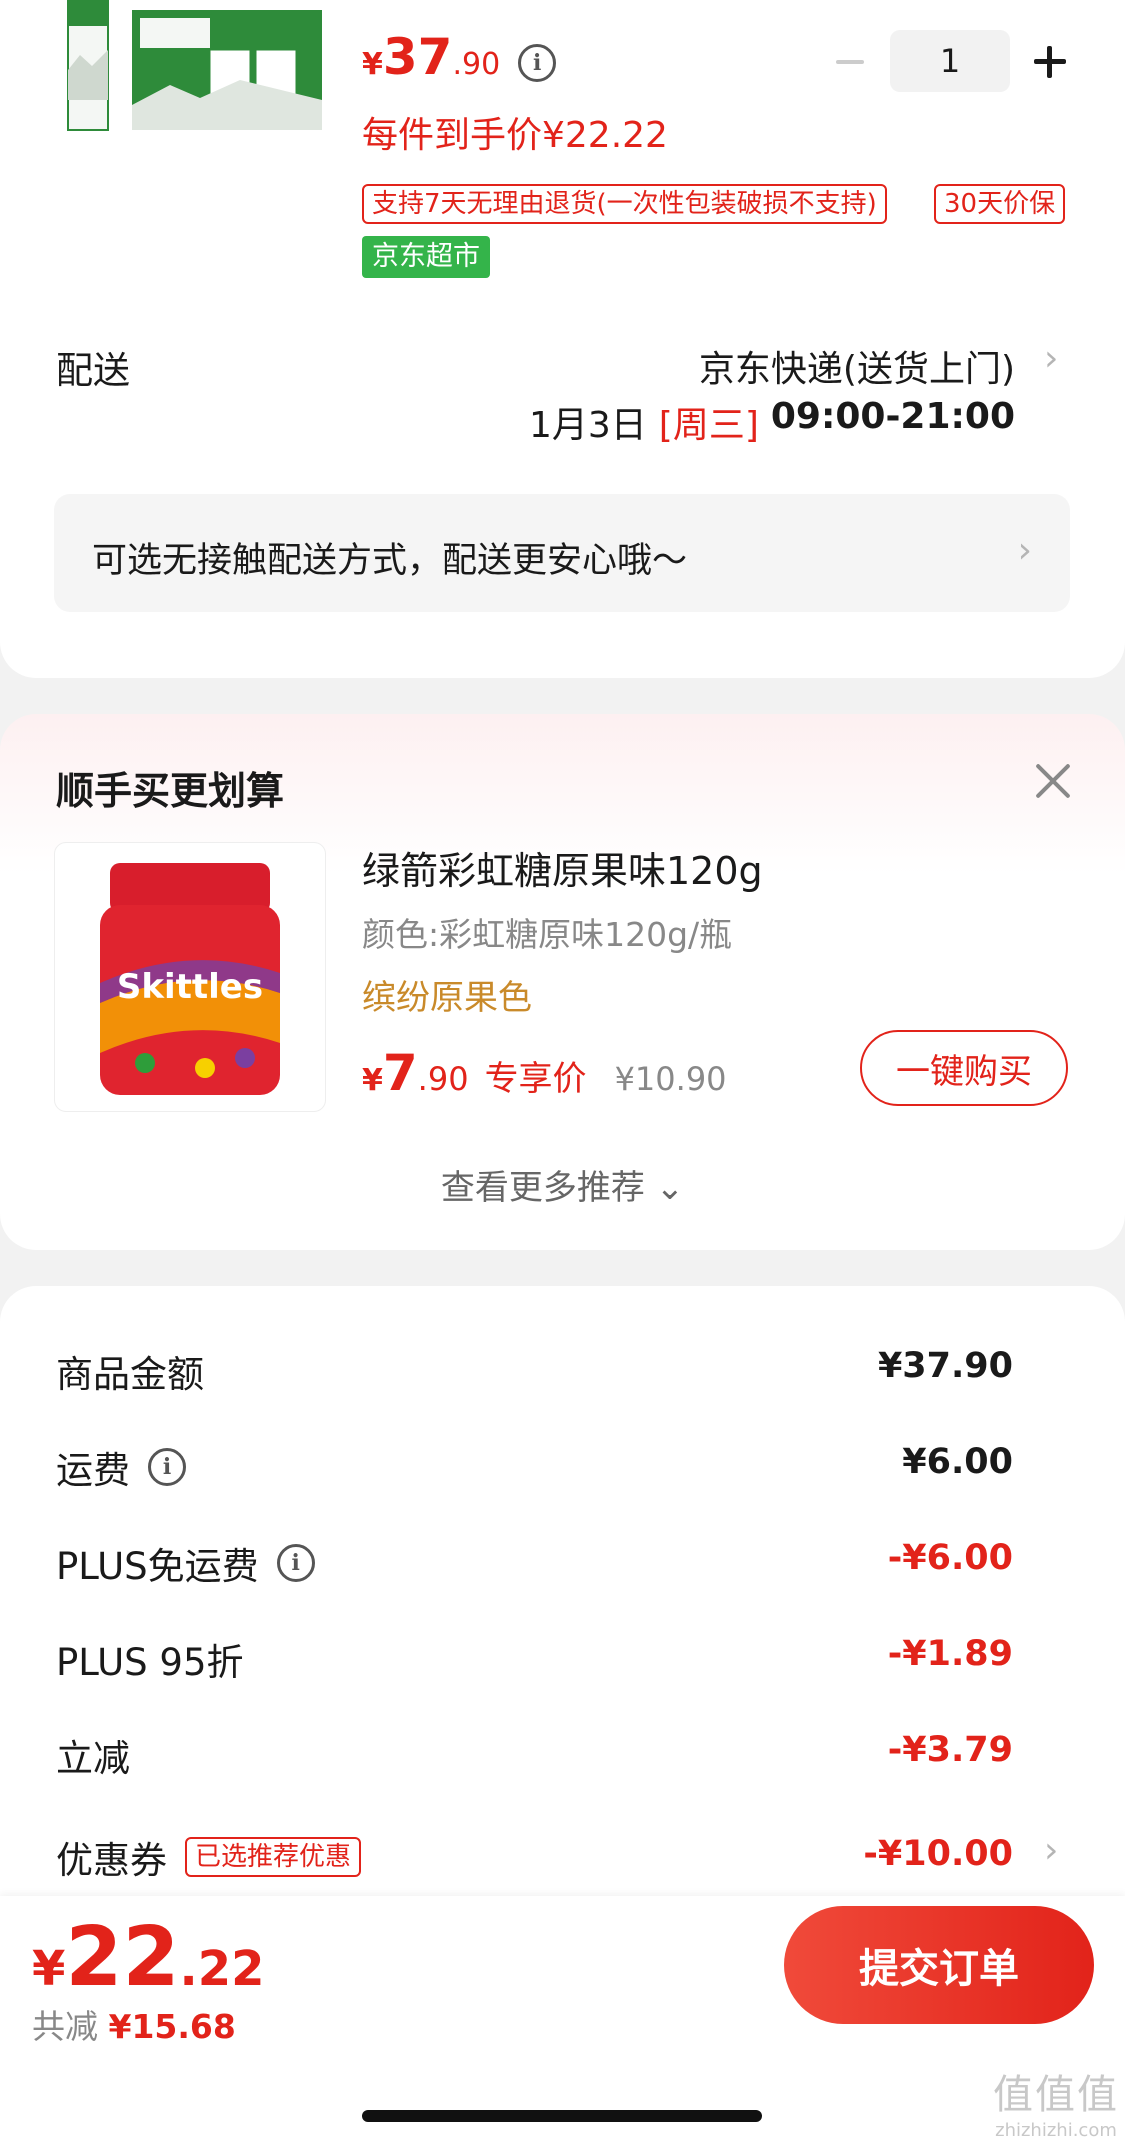 The width and height of the screenshot is (1125, 2146). I want to click on total-decimal: .22, so click(222, 1969).